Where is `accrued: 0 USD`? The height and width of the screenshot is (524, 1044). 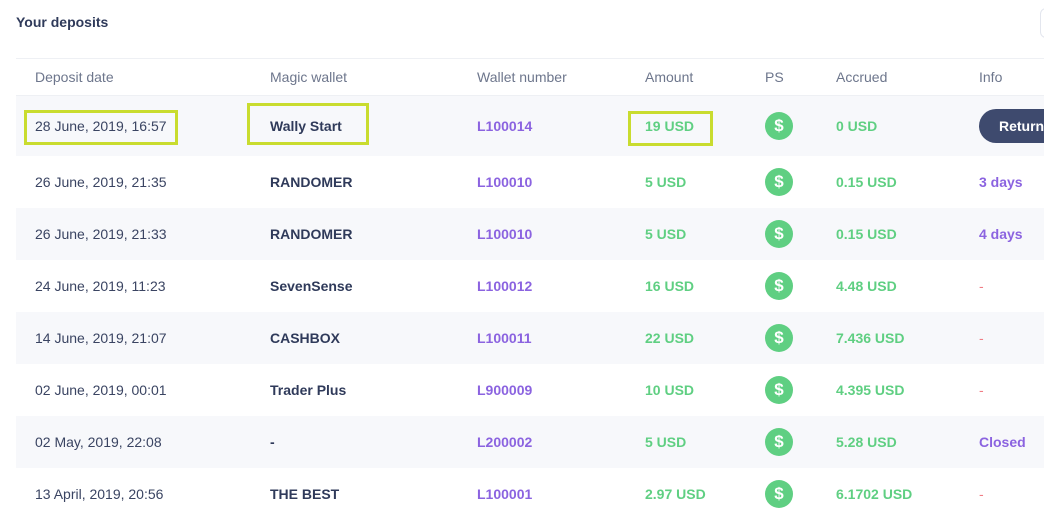 accrued: 0 USD is located at coordinates (857, 126).